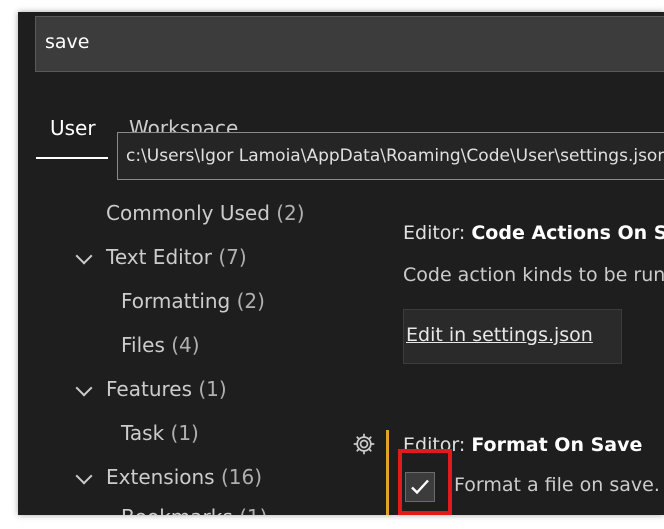 Image resolution: width=664 pixels, height=529 pixels. Describe the element at coordinates (185, 345) in the screenshot. I see `tree-item-count: (4)` at that location.